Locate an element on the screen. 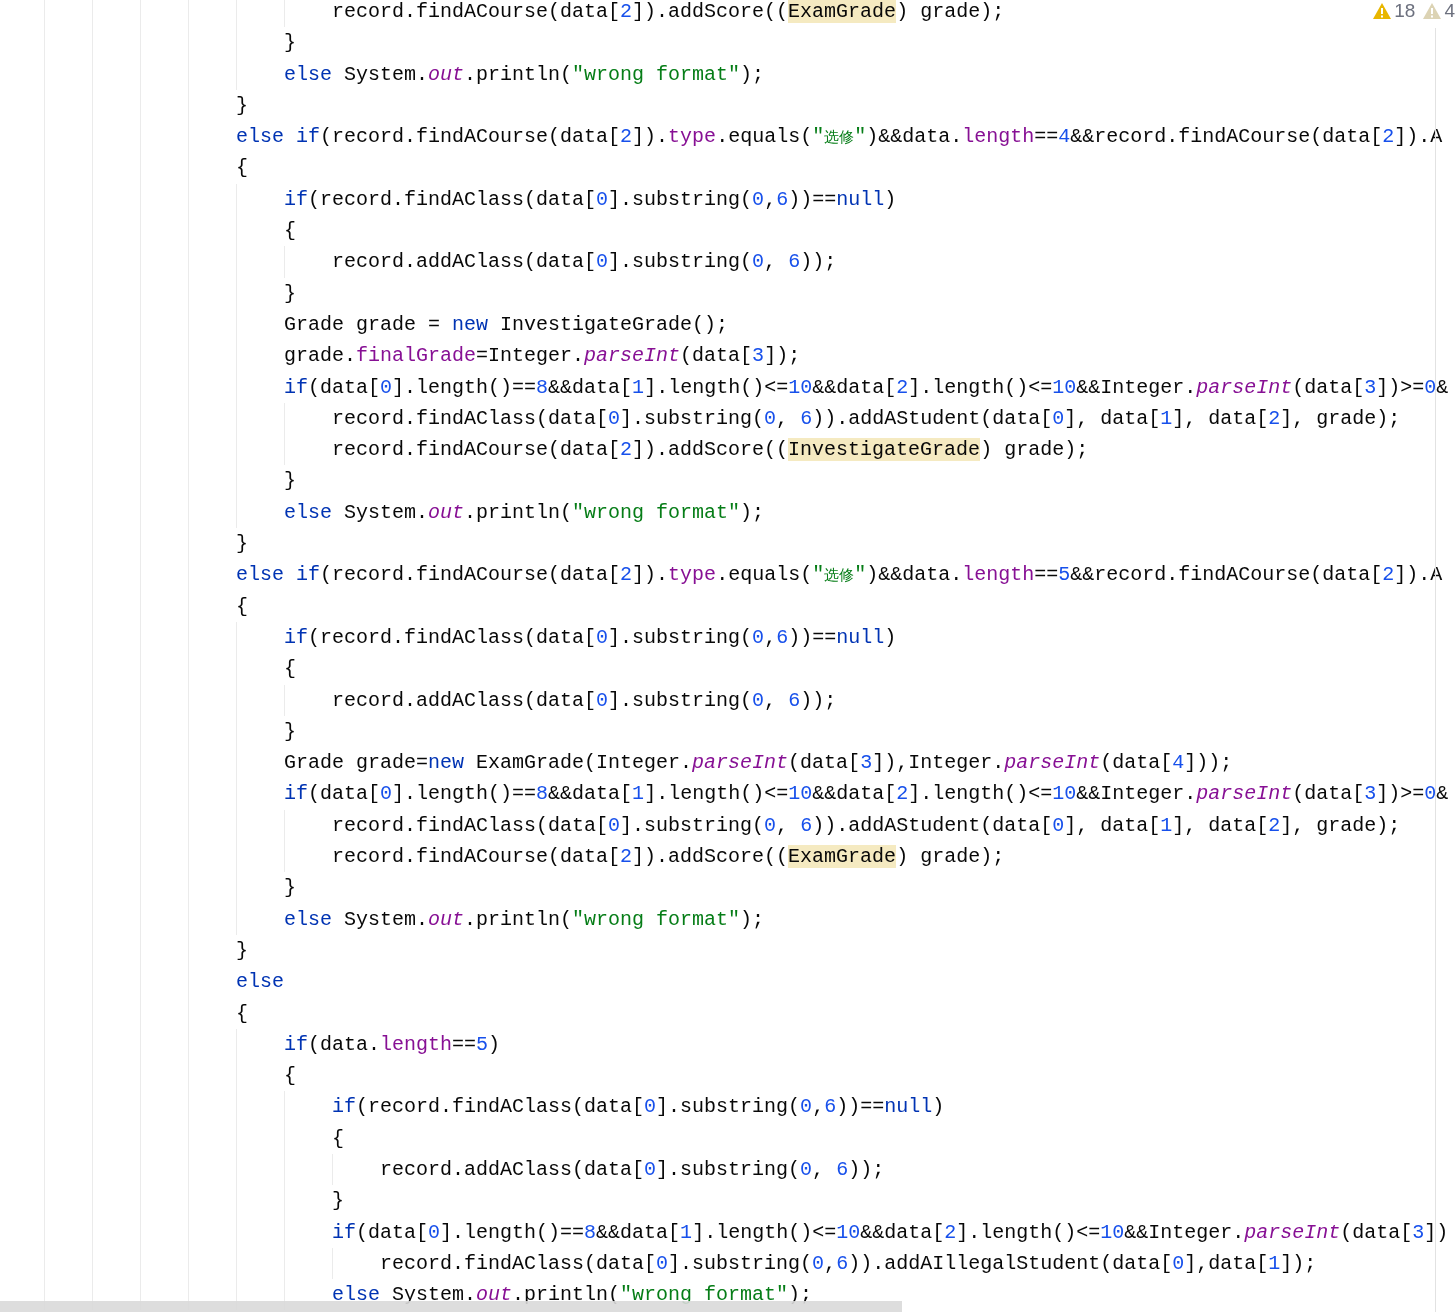 The height and width of the screenshot is (1312, 1455). code-line: if(data.length==5) is located at coordinates (272, 1044).